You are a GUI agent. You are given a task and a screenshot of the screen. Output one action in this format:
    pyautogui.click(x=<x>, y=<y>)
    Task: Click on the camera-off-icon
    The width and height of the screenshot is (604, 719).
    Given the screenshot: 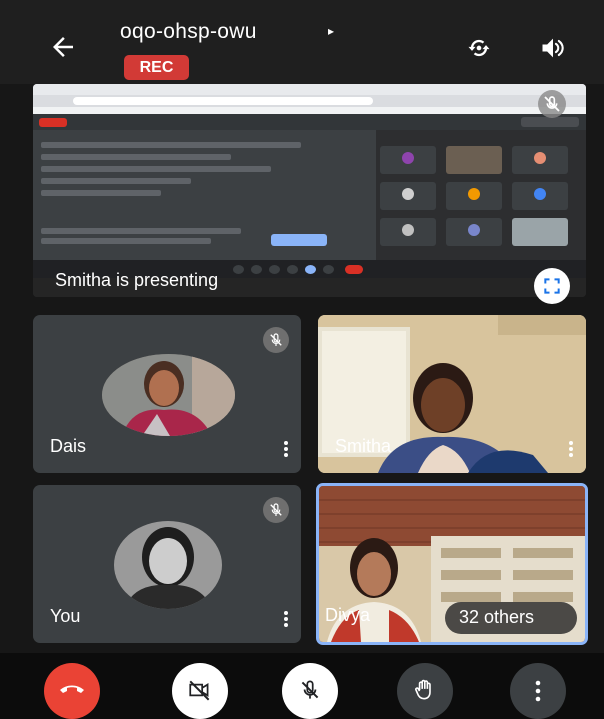 What is the action you would take?
    pyautogui.click(x=199, y=690)
    